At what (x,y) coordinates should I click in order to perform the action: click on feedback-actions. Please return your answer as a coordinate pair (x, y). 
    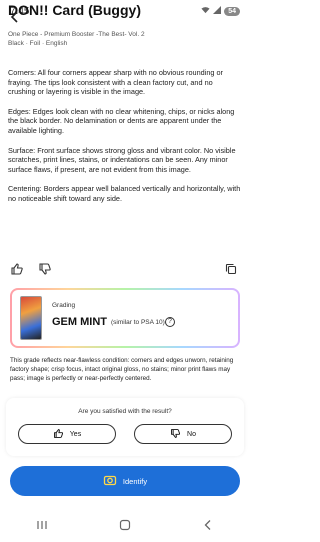
    Looking at the image, I should click on (124, 269).